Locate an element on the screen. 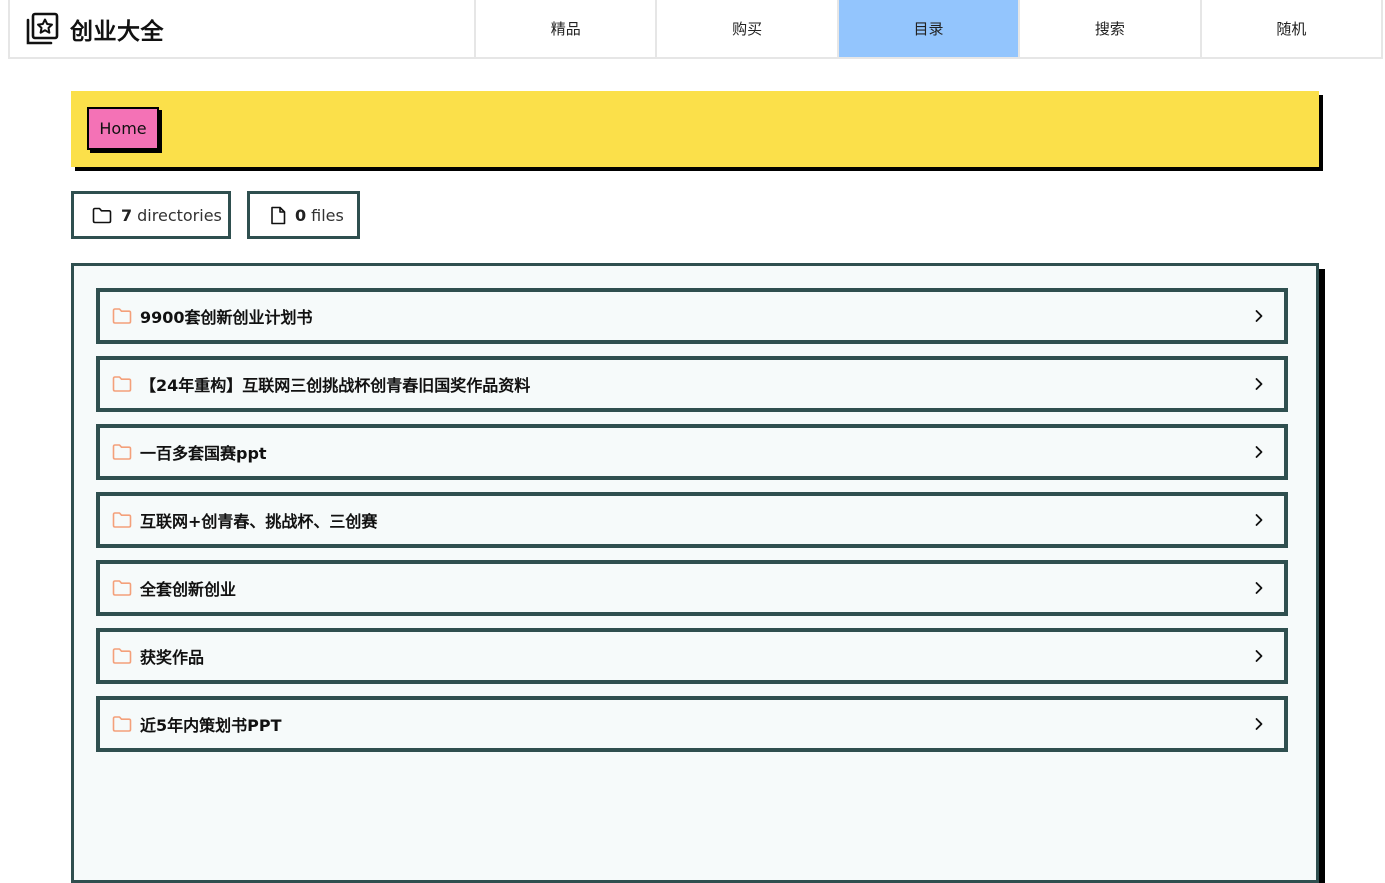 Image resolution: width=1385 pixels, height=883 pixels. directories-label: directories is located at coordinates (179, 215).